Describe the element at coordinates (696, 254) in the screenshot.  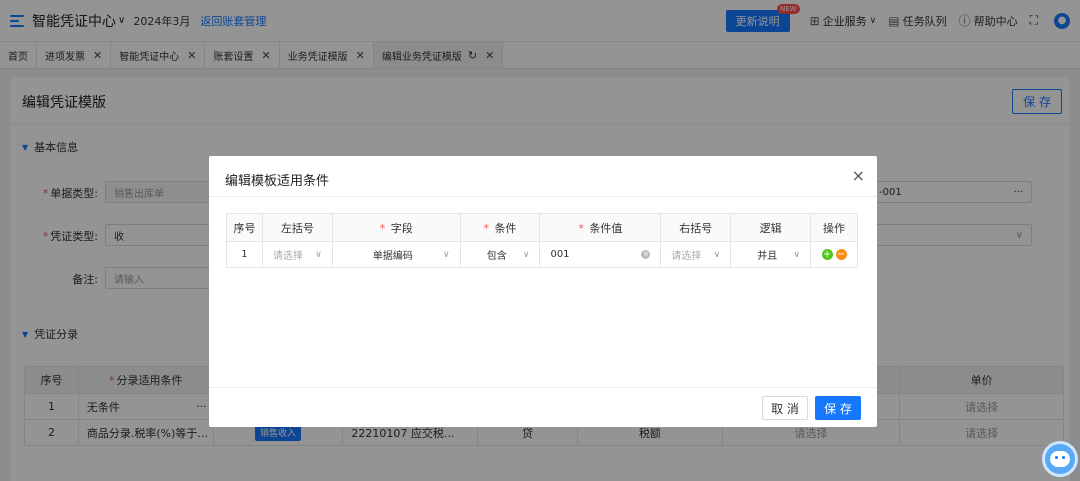
I see `right-paren-select: 请选择 ∨` at that location.